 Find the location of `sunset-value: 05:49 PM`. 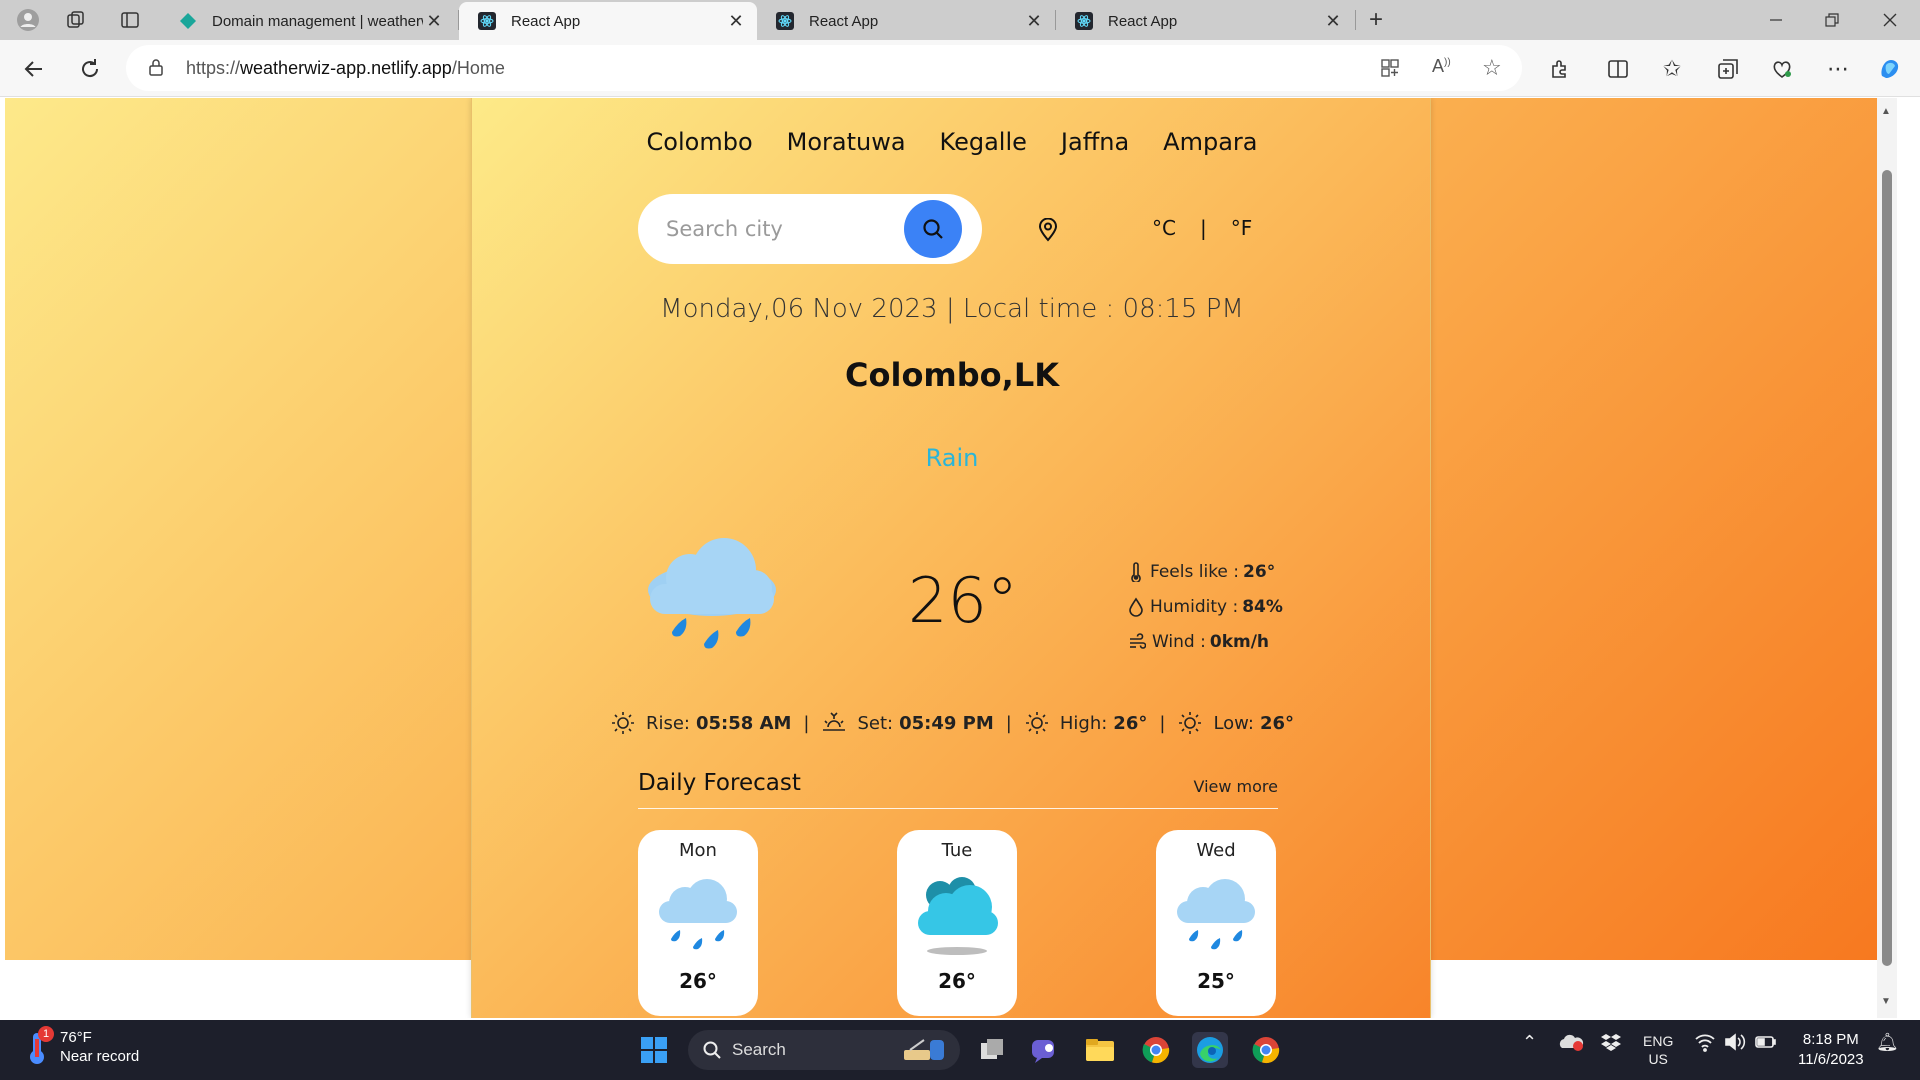

sunset-value: 05:49 PM is located at coordinates (946, 723).